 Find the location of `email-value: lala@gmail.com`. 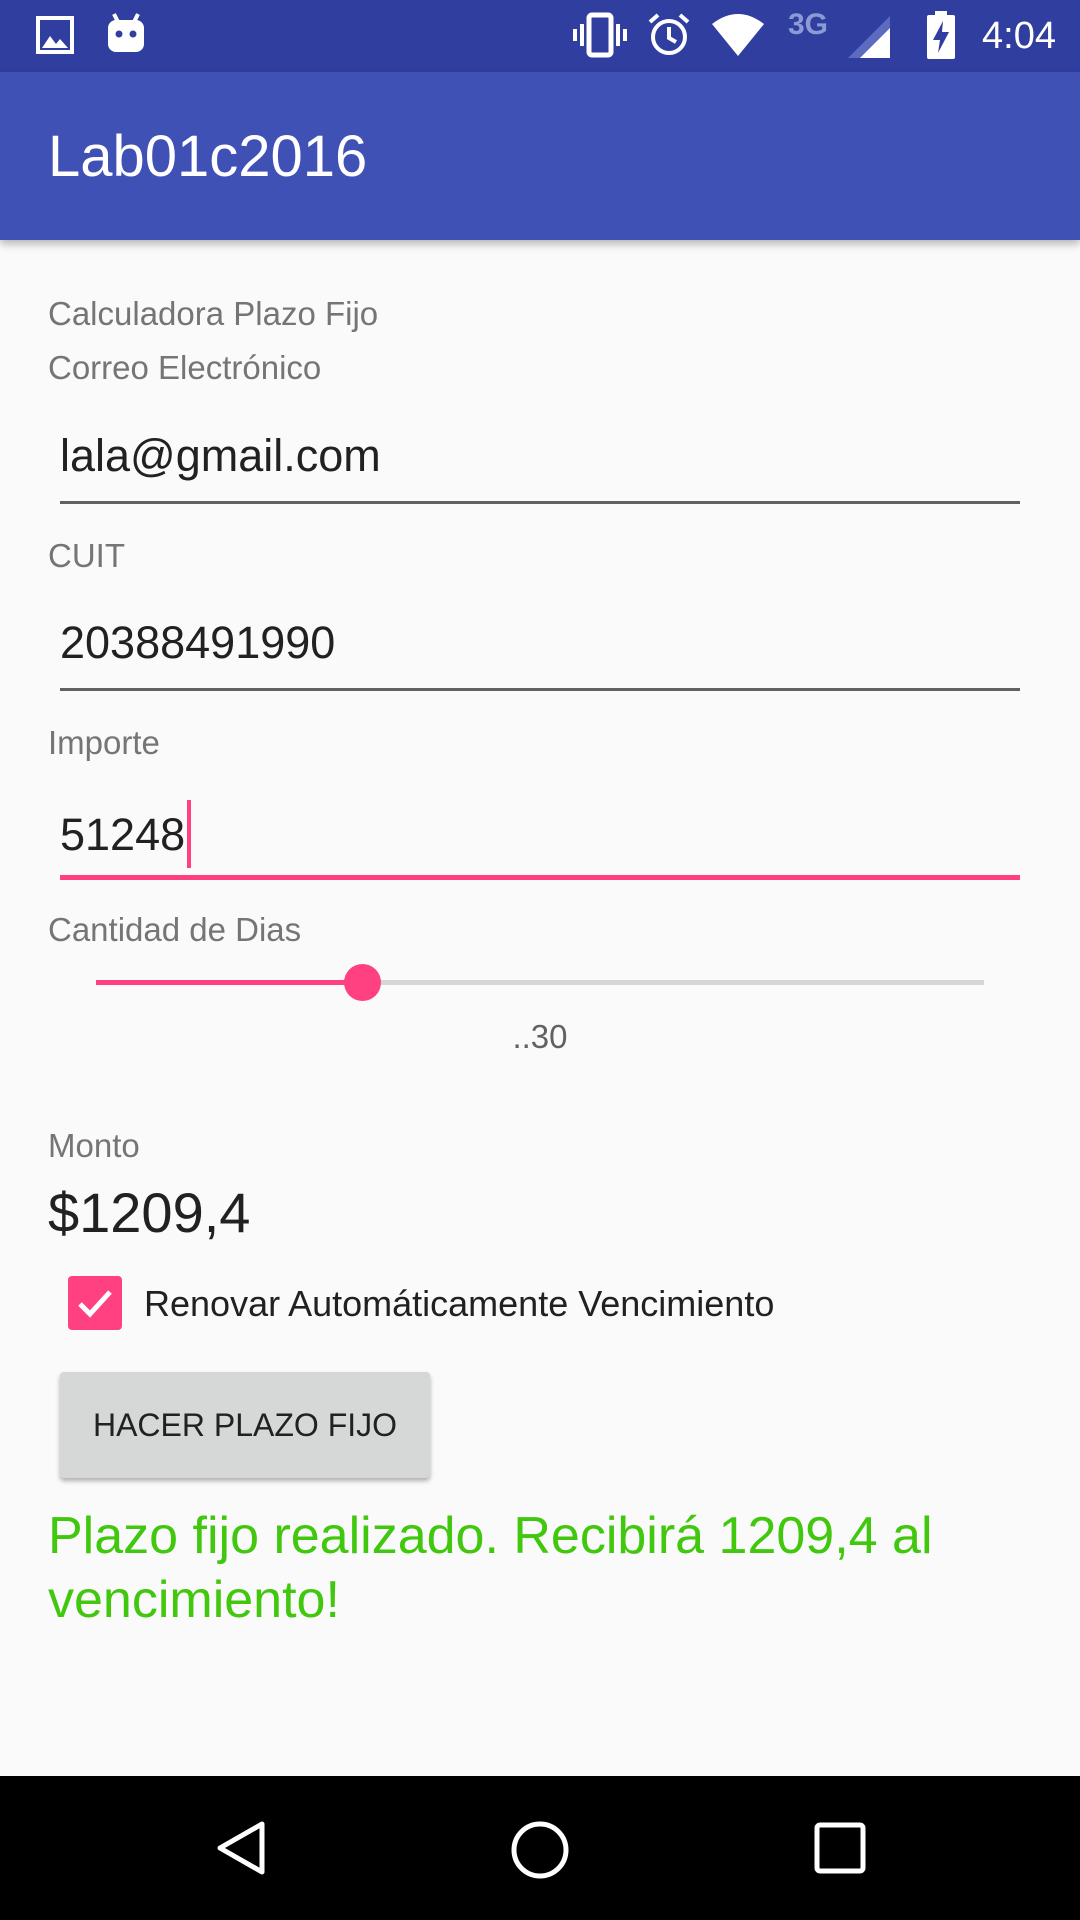

email-value: lala@gmail.com is located at coordinates (220, 455).